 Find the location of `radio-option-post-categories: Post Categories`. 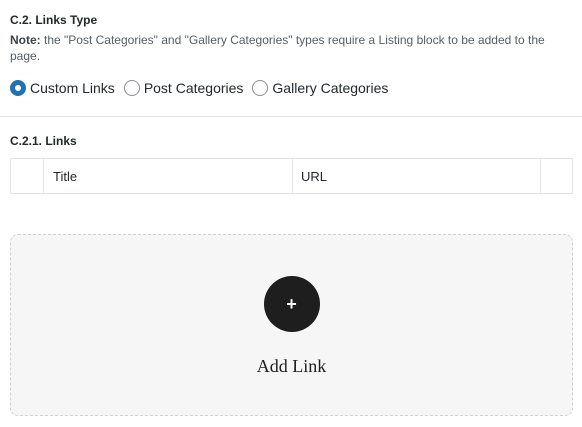

radio-option-post-categories: Post Categories is located at coordinates (183, 88).